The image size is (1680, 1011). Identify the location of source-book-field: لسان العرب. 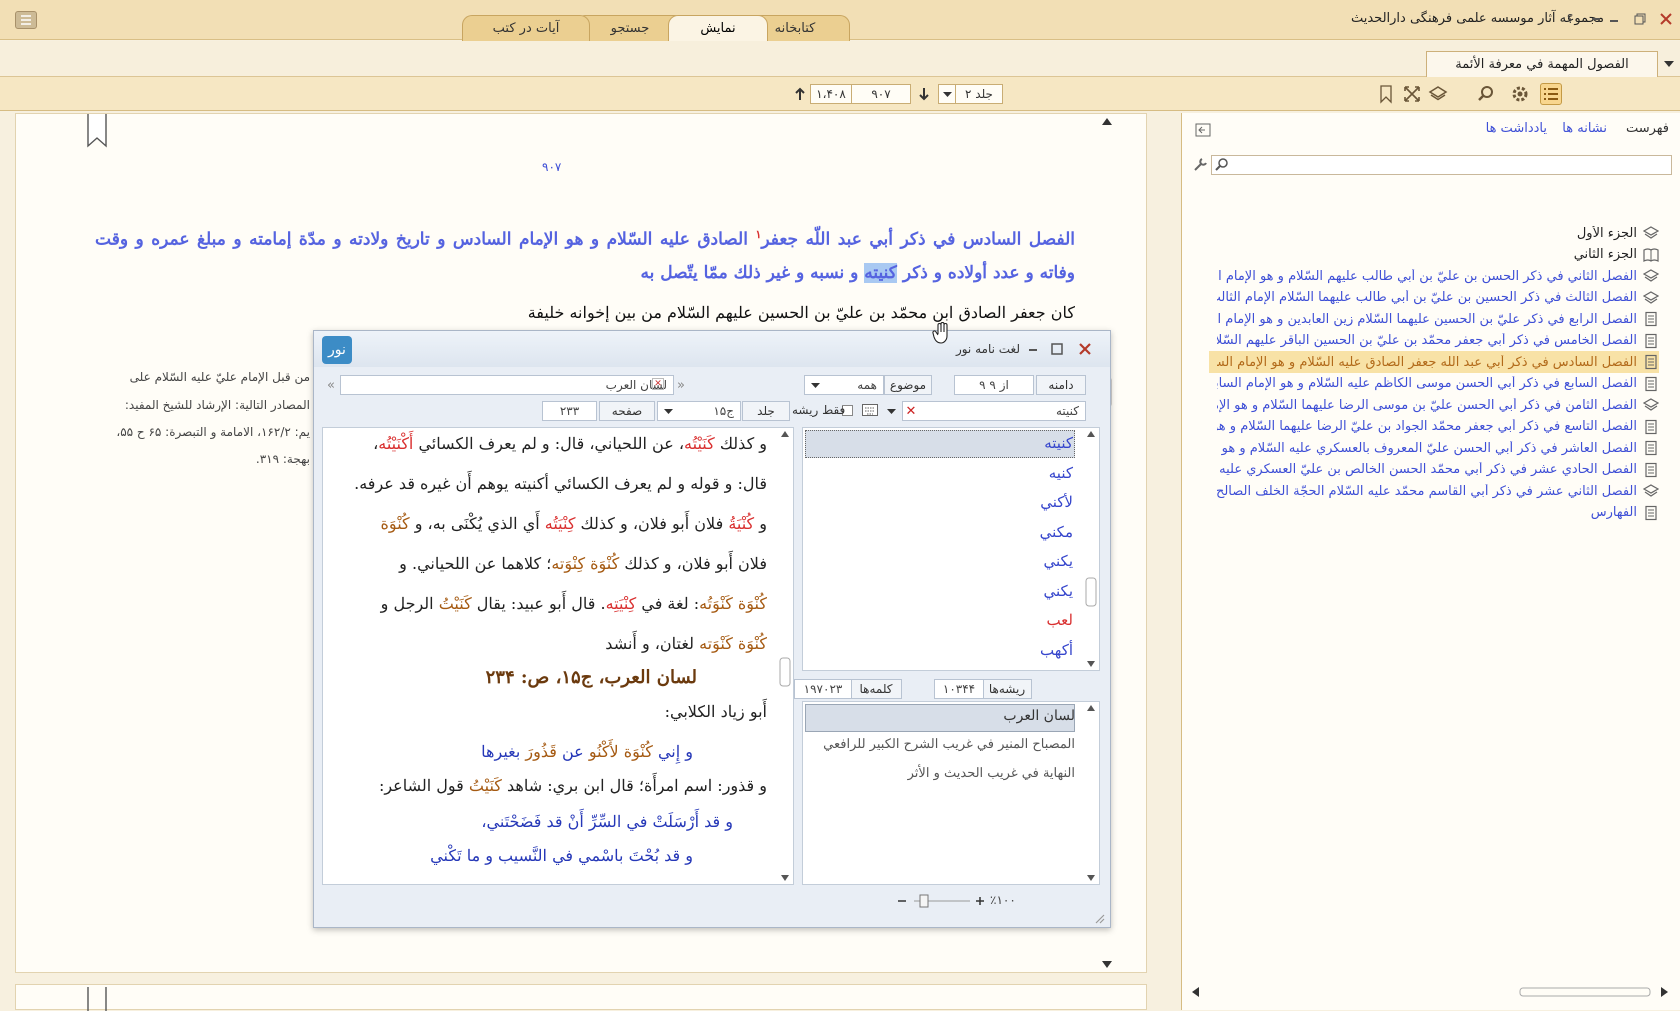
(507, 385).